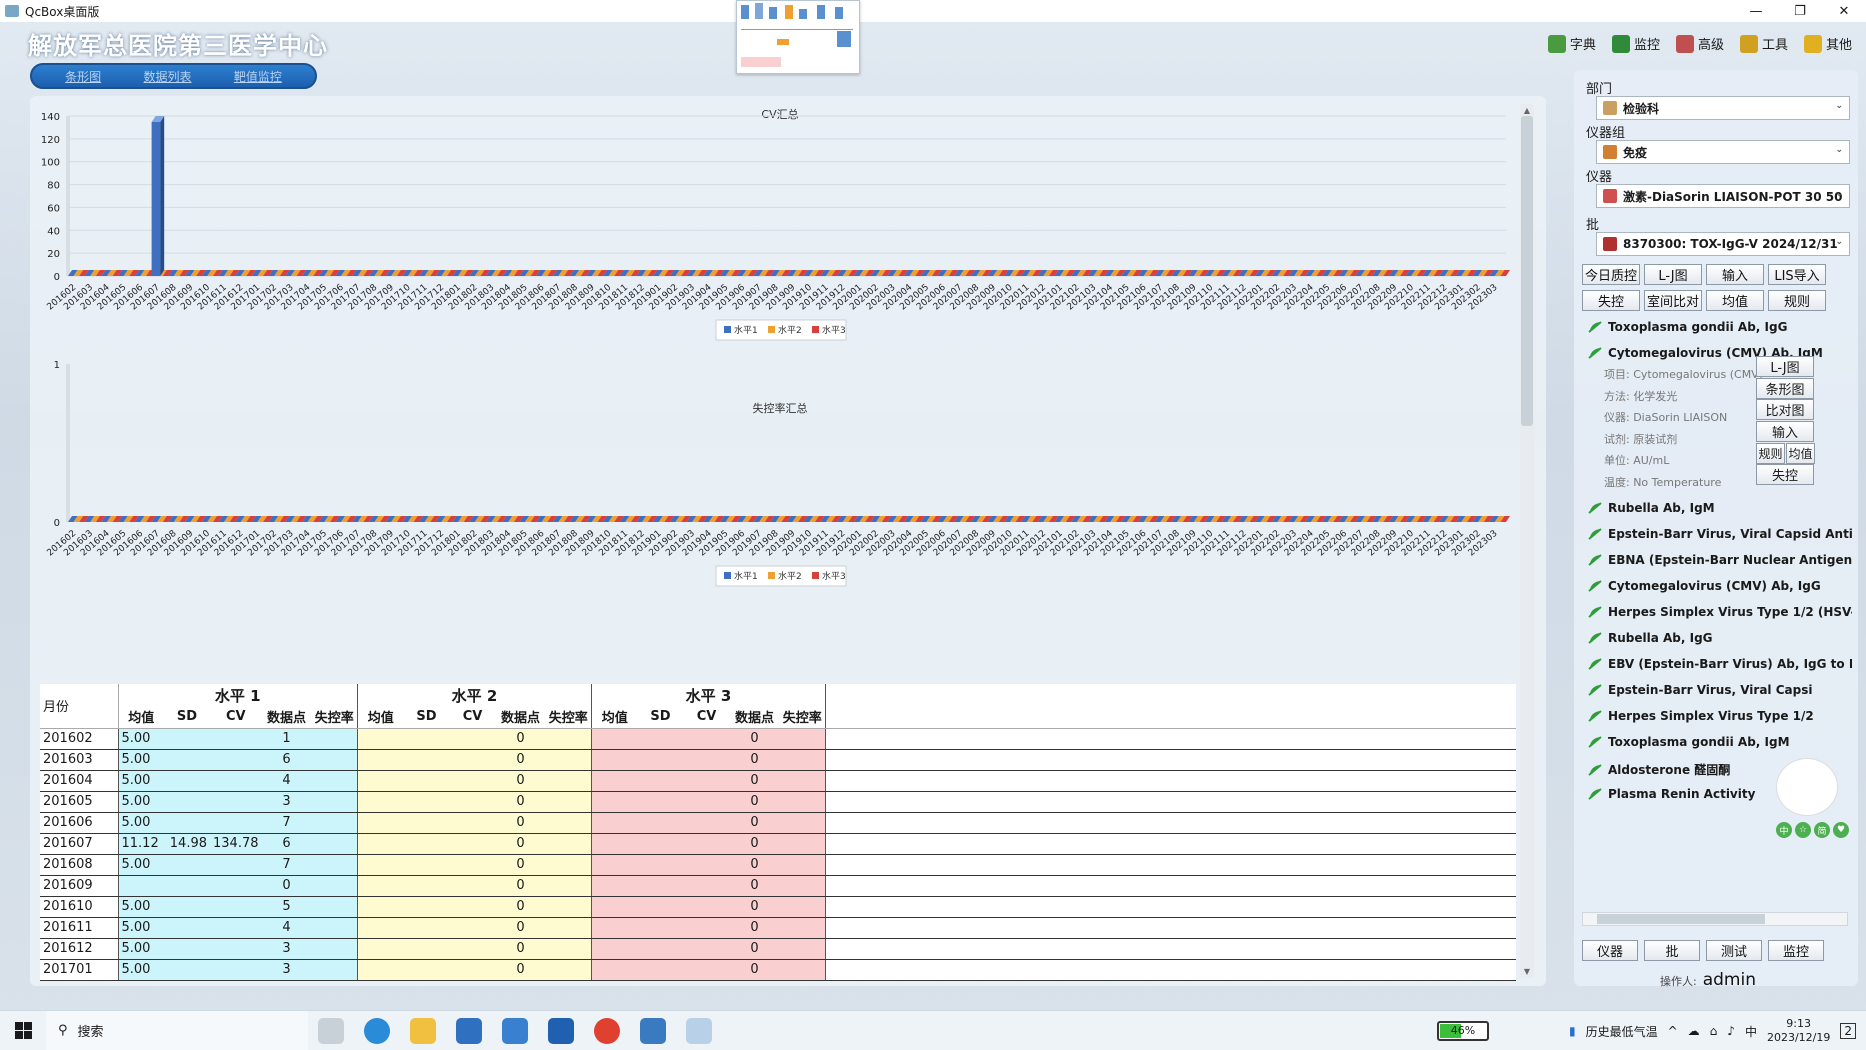 Image resolution: width=1866 pixels, height=1050 pixels. I want to click on store-icon, so click(469, 1030).